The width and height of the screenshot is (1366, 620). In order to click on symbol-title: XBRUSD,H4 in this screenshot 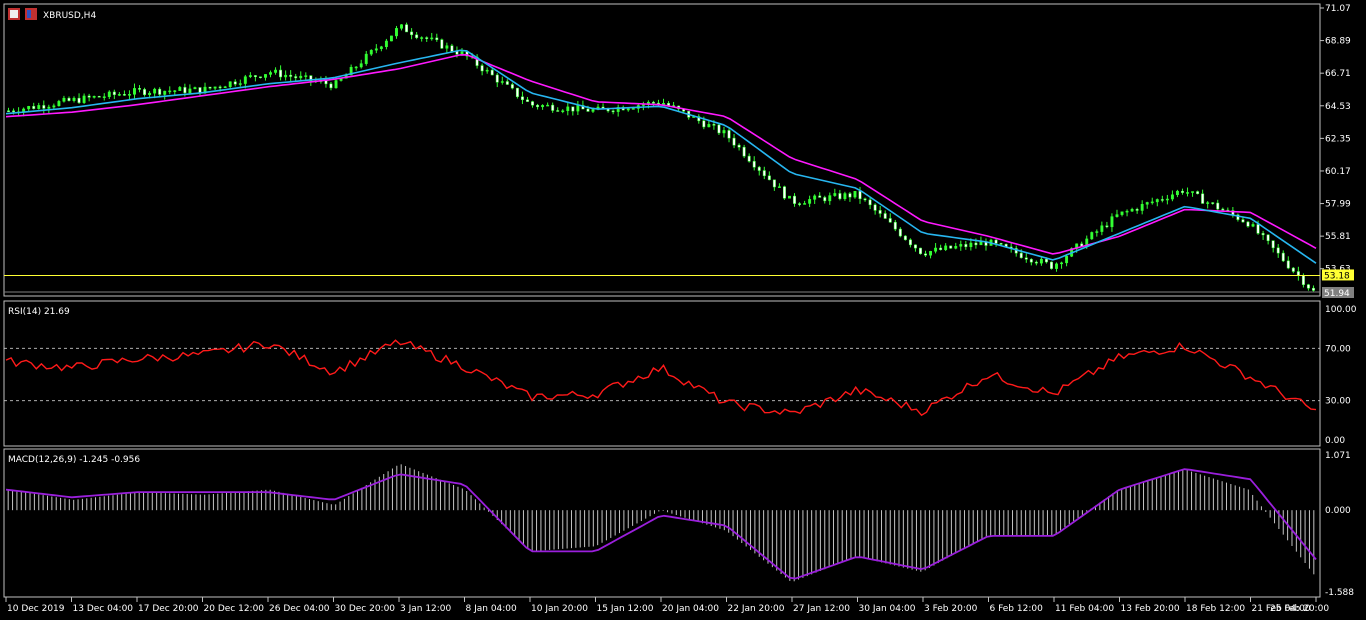, I will do `click(69, 16)`.